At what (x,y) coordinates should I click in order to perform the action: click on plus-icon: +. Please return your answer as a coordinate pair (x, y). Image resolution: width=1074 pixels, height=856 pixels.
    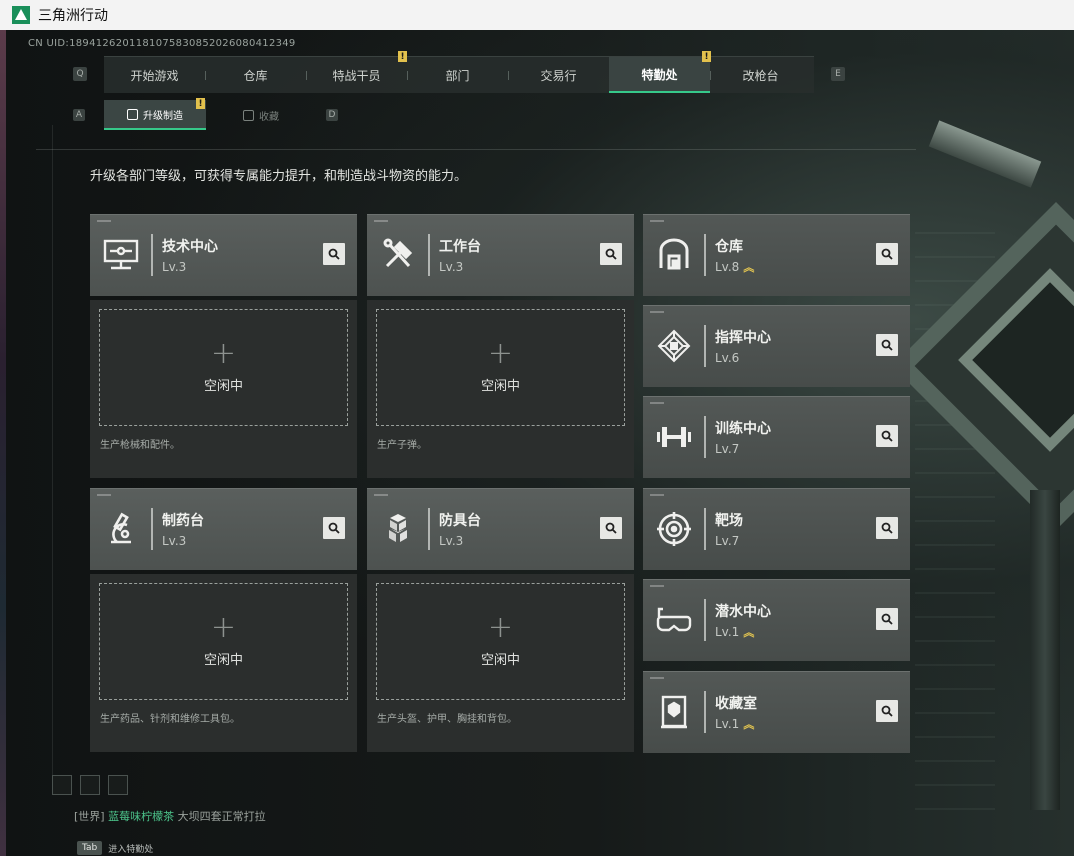
    Looking at the image, I should click on (223, 353).